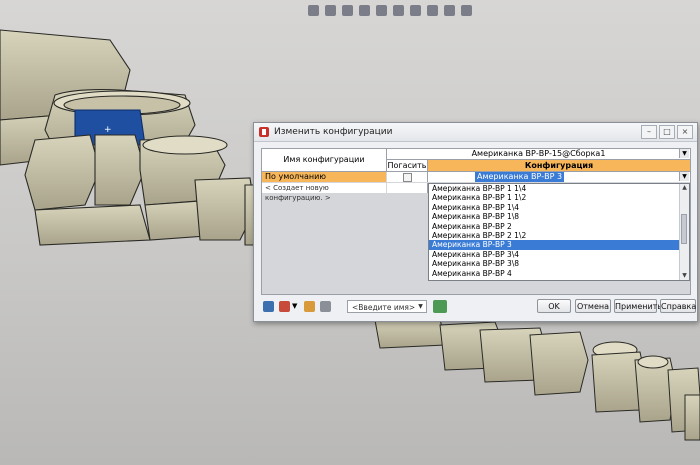  What do you see at coordinates (559, 254) in the screenshot?
I see `configuration-option: Американка ВР-ВР 3\4` at bounding box center [559, 254].